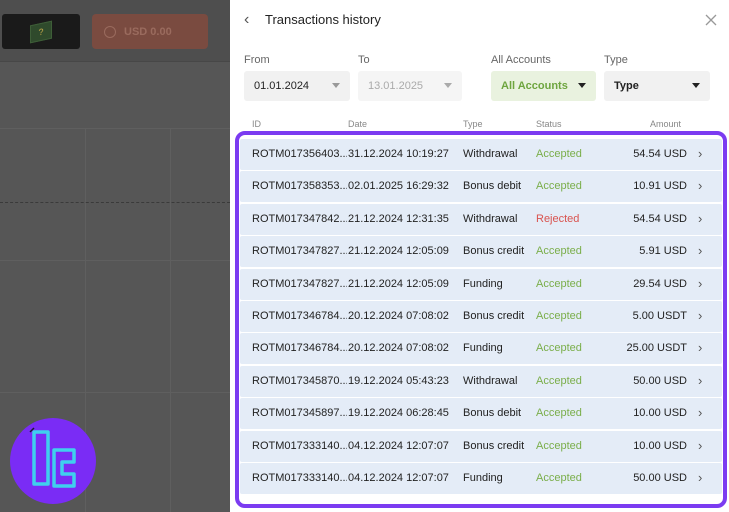  Describe the element at coordinates (521, 60) in the screenshot. I see `accounts-label: All Accounts` at that location.